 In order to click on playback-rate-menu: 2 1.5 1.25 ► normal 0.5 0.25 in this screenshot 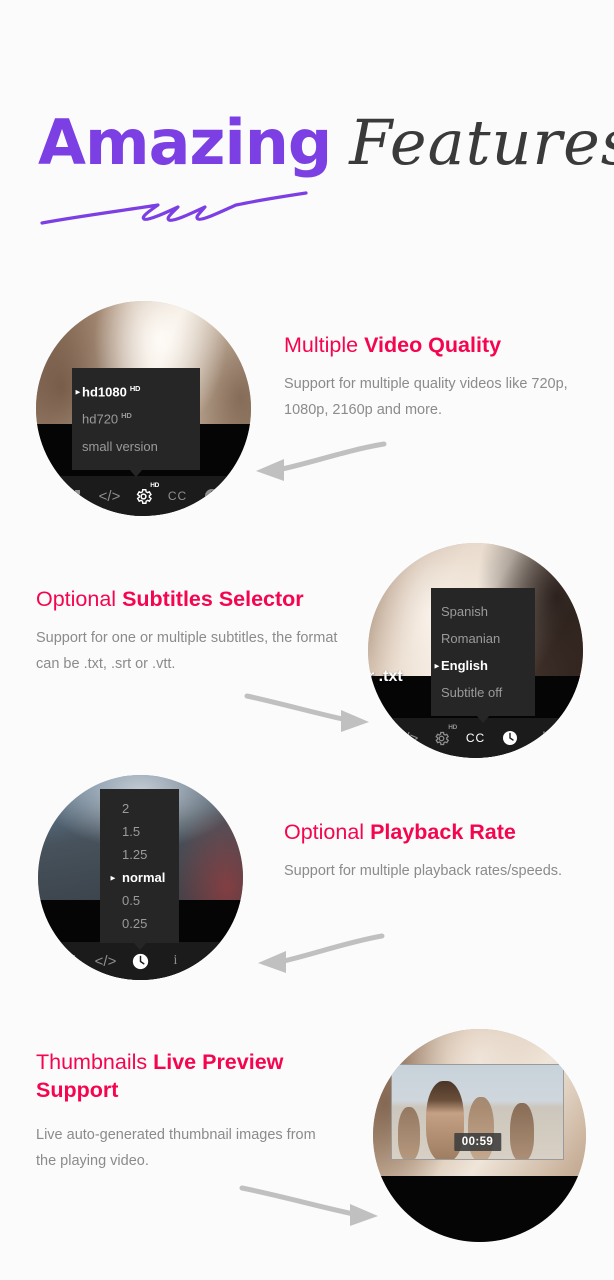, I will do `click(140, 869)`.